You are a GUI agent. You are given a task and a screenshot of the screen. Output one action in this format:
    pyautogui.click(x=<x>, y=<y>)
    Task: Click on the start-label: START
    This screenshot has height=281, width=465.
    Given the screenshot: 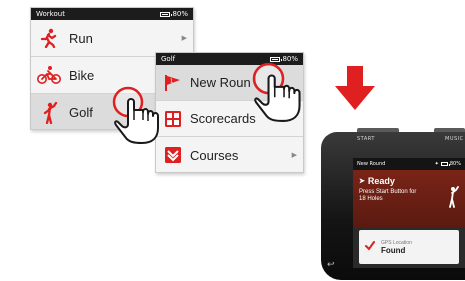 What is the action you would take?
    pyautogui.click(x=366, y=139)
    